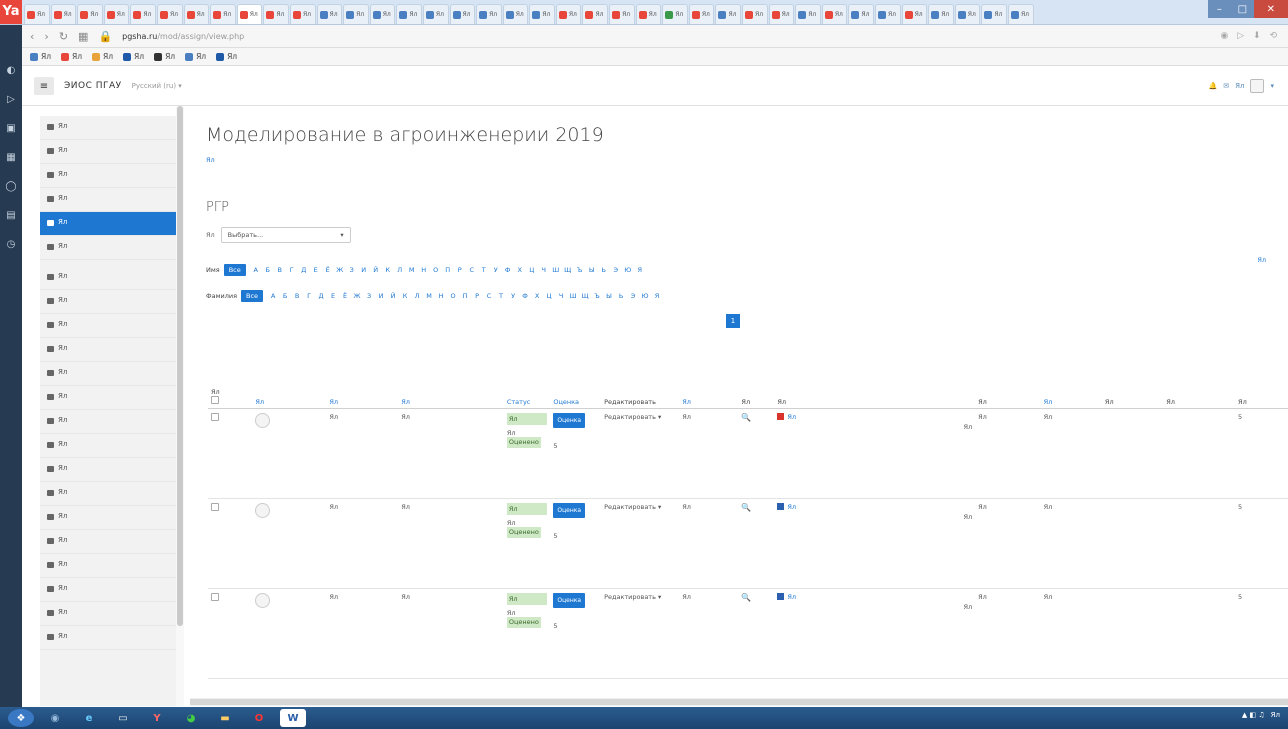  Describe the element at coordinates (280, 270) in the screenshot. I see `initial-letter: В` at that location.